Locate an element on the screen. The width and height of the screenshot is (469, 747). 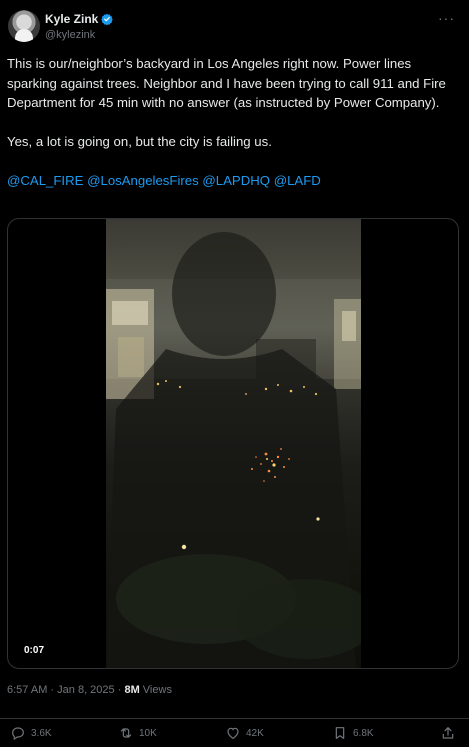
mention-link: @CAL_FIRE is located at coordinates (45, 180).